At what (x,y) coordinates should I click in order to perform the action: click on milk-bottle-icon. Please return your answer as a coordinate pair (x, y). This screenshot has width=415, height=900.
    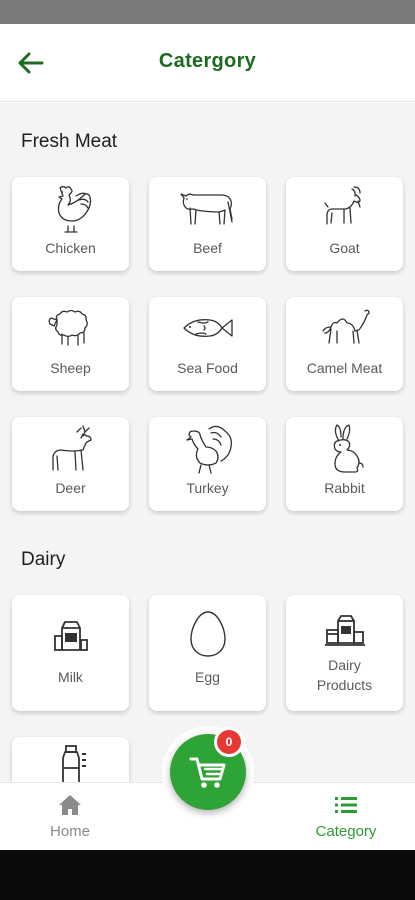
    Looking at the image, I should click on (73, 763).